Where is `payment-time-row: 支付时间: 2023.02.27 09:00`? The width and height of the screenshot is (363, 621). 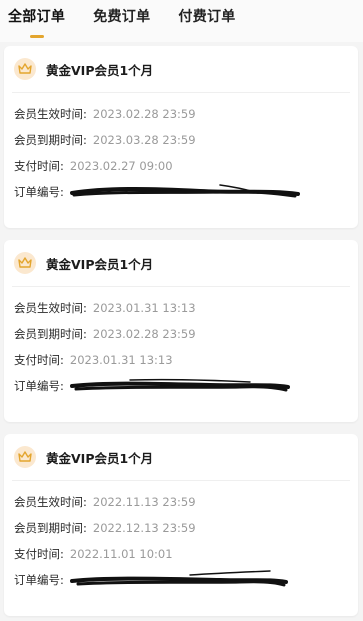 payment-time-row: 支付时间: 2023.02.27 09:00 is located at coordinates (181, 166).